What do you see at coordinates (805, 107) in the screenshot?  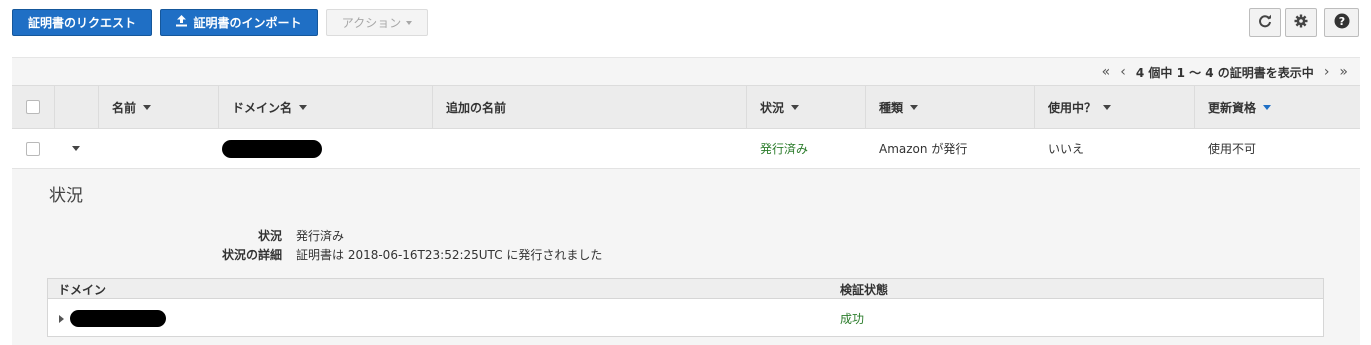 I see `column-status: 状況` at bounding box center [805, 107].